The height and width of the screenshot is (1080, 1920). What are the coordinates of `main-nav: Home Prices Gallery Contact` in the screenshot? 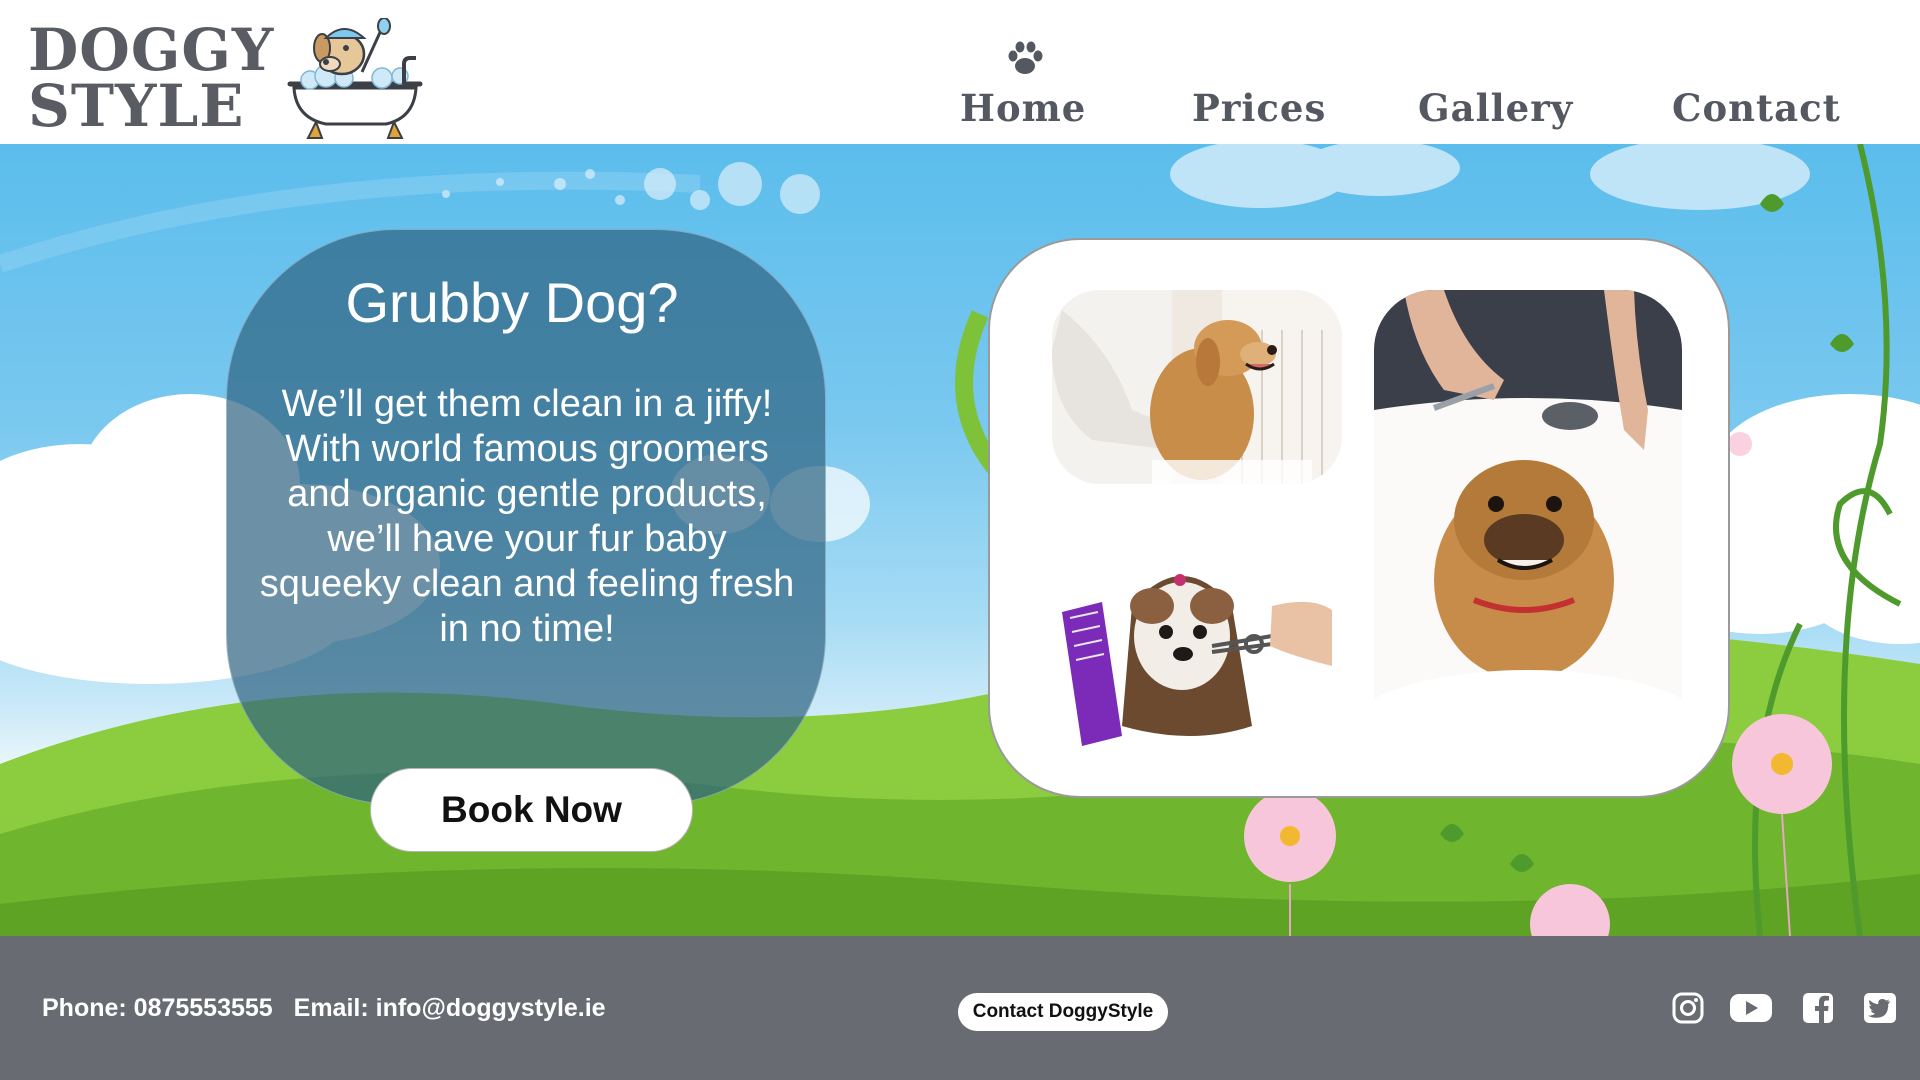 It's located at (960, 108).